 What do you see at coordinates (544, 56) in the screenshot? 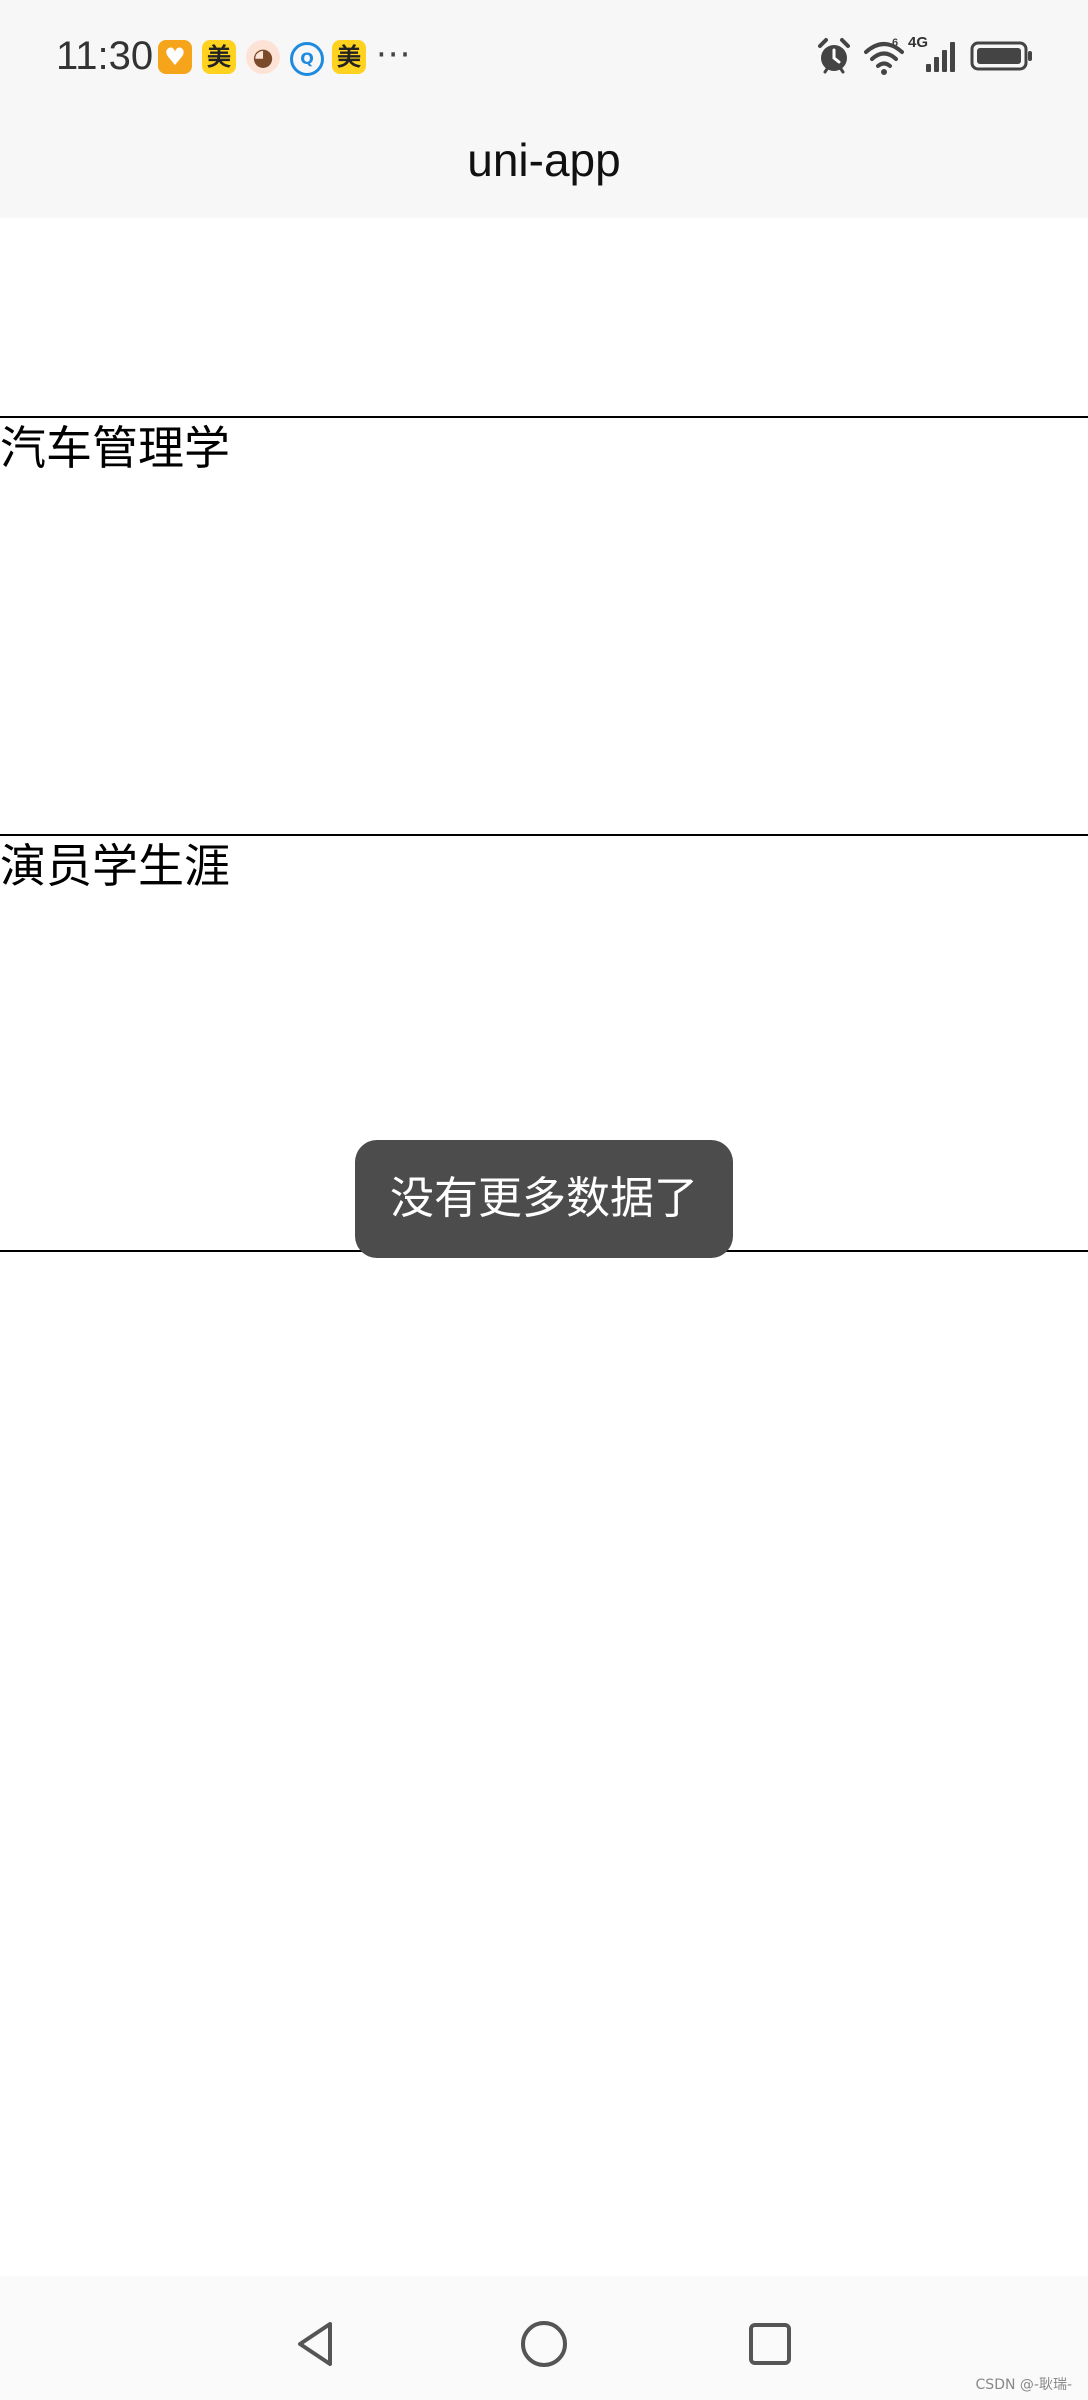
I see `status-bar: 11:30 ♥ 美 ◕ Q 美 ··· 6 4G` at bounding box center [544, 56].